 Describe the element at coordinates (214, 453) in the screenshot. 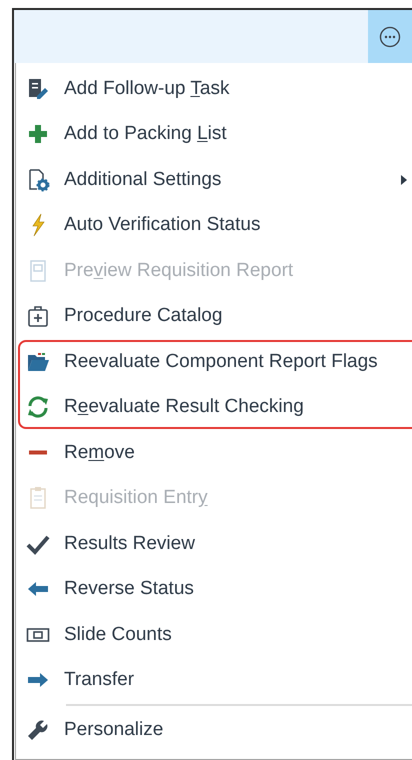

I see `menu-item: Remove` at that location.